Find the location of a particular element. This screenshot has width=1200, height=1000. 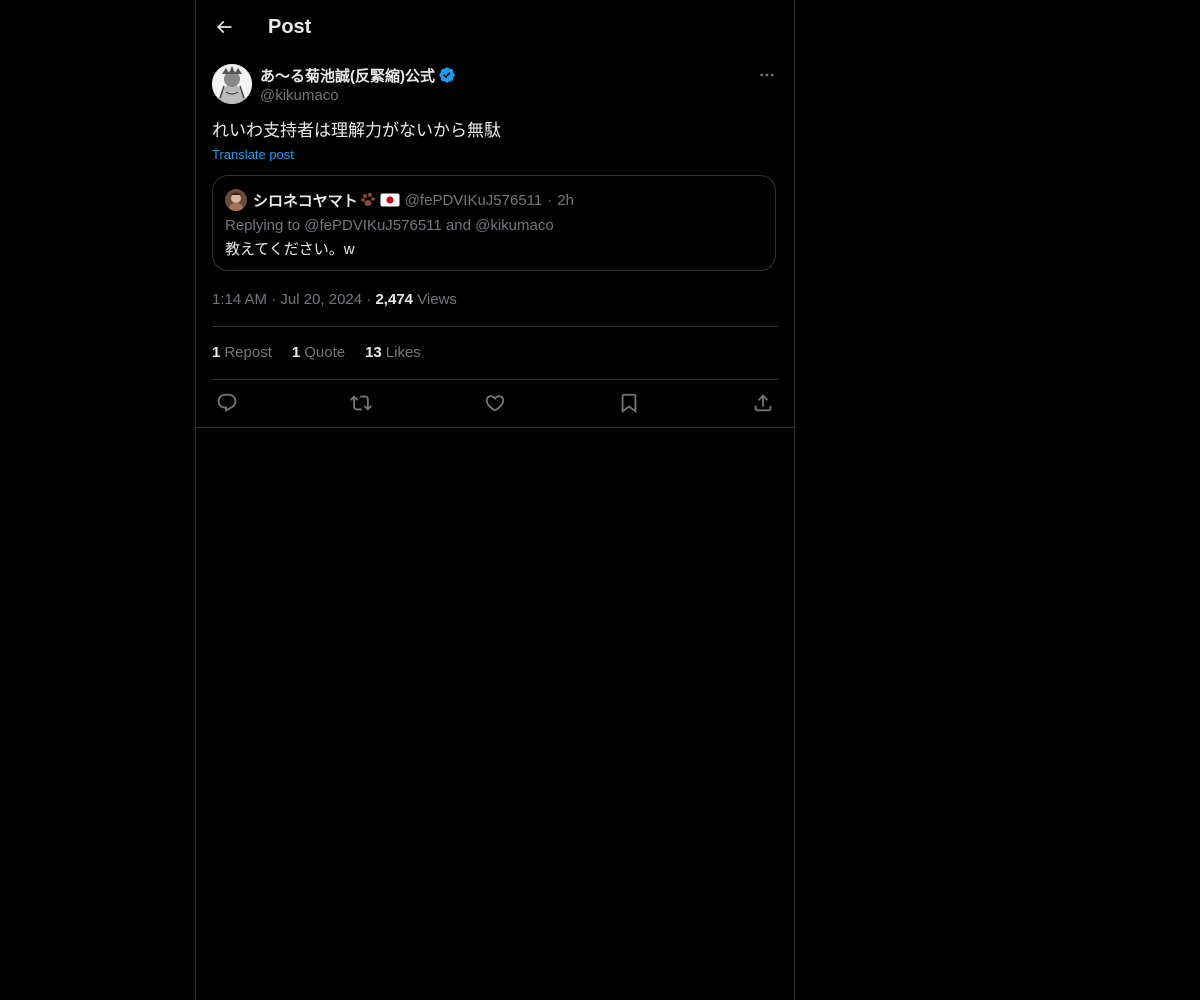

share-button is located at coordinates (763, 403).